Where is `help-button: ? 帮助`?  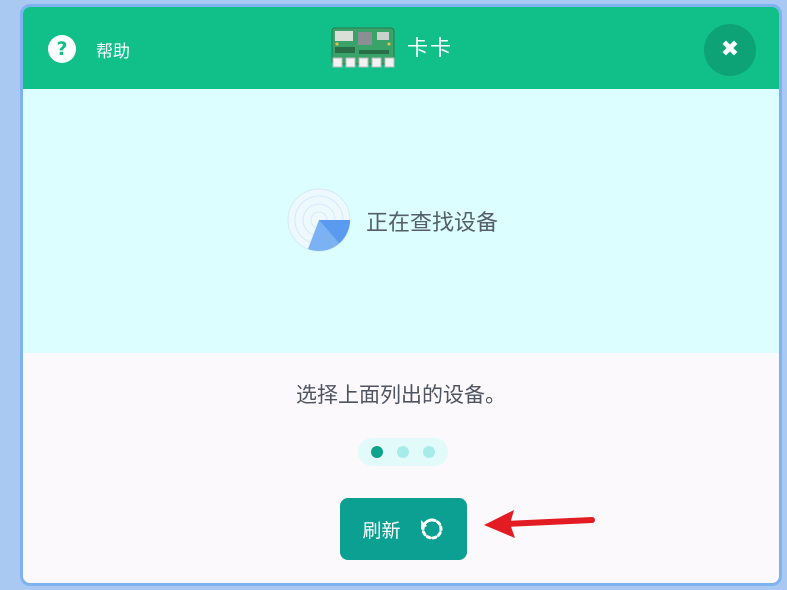 help-button: ? 帮助 is located at coordinates (89, 49).